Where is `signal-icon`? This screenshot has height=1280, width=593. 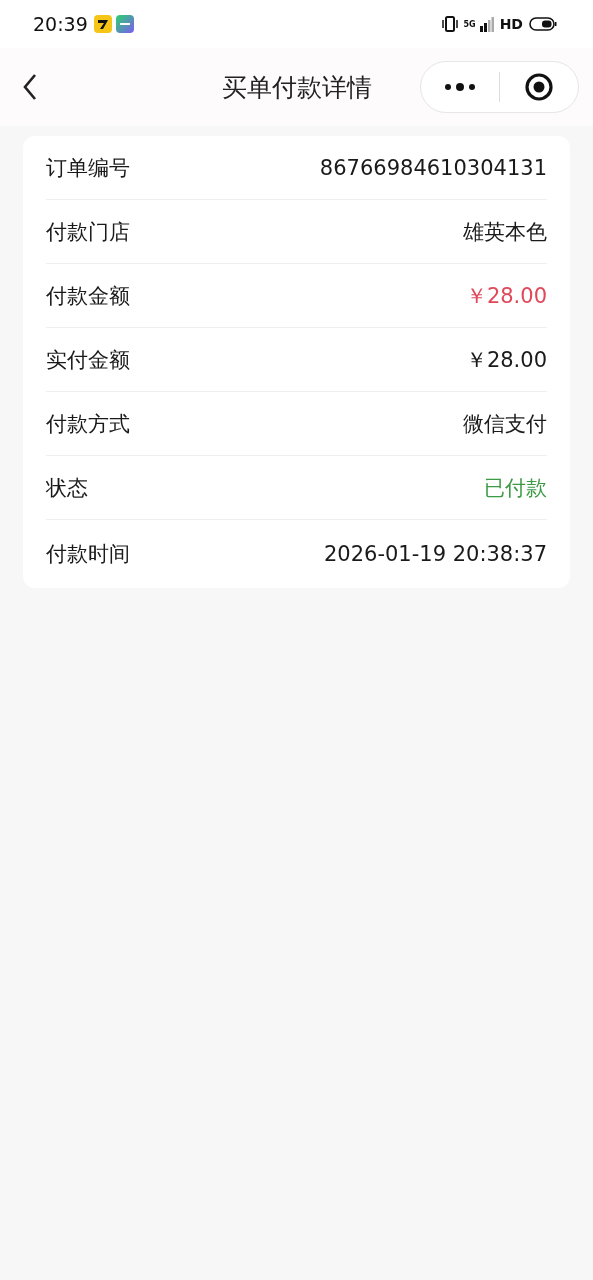
signal-icon is located at coordinates (486, 24).